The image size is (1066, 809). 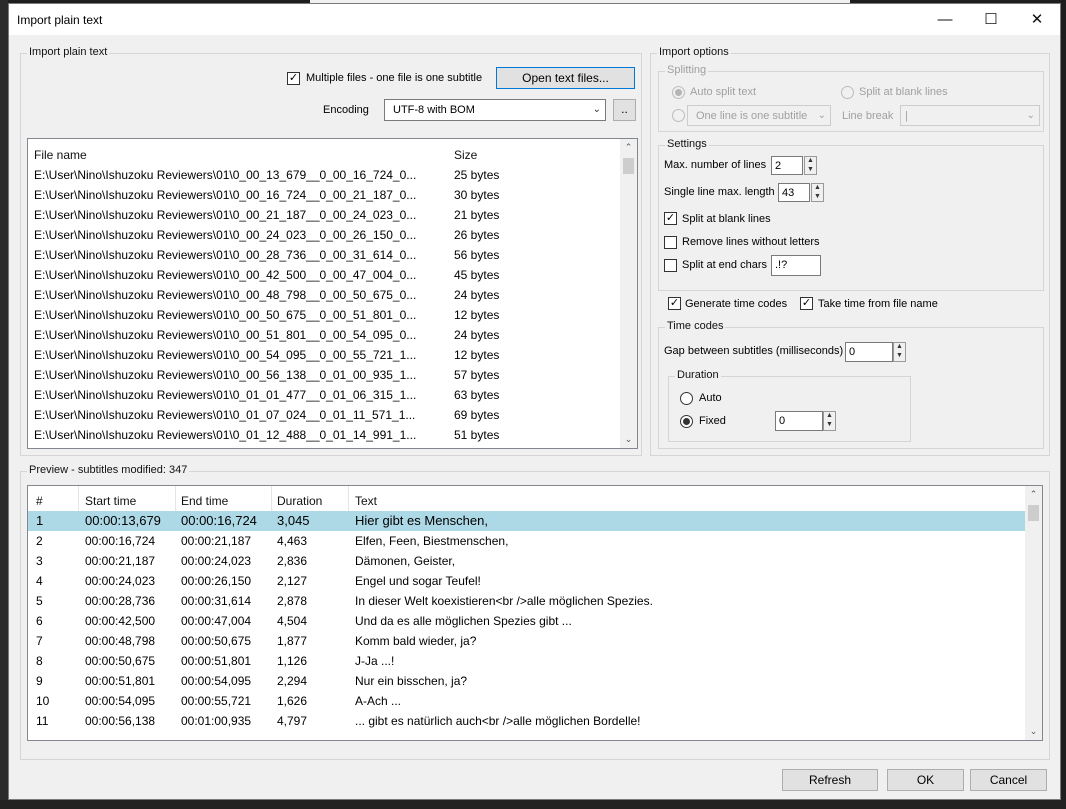 I want to click on gap-input: 0, so click(x=869, y=352).